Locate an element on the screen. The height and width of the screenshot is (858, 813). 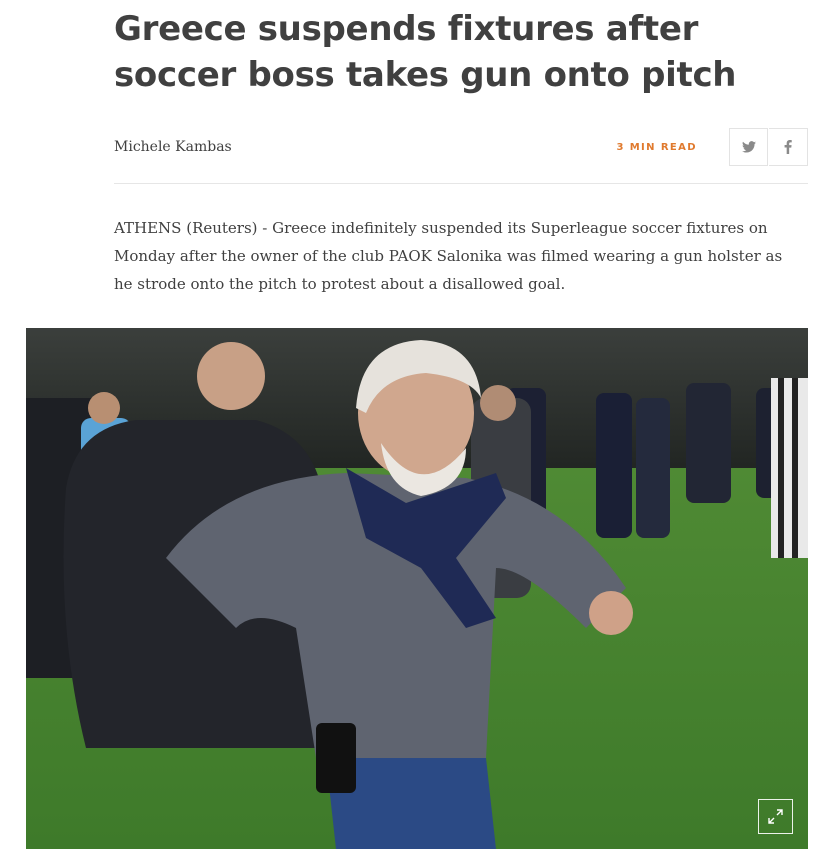
author-name: Michele Kambas is located at coordinates (173, 147).